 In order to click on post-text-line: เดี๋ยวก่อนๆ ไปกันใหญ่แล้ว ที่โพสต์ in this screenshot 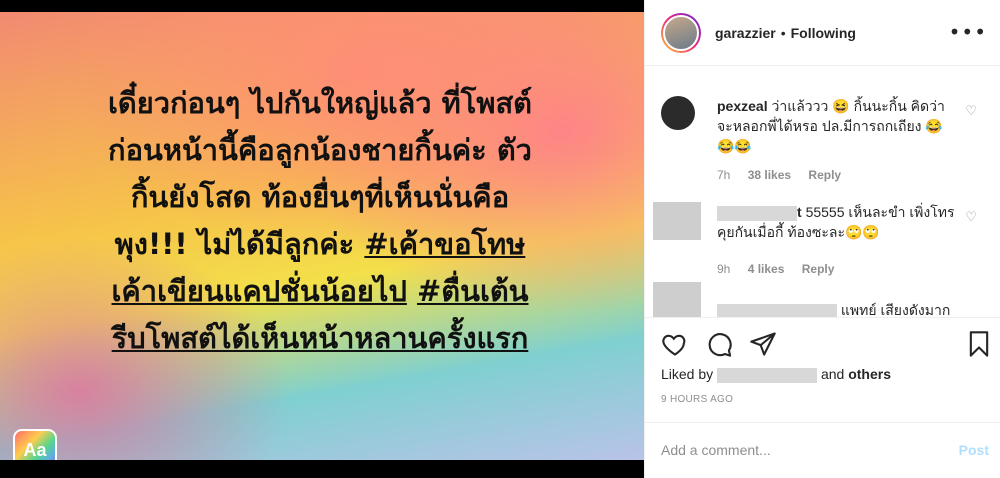, I will do `click(320, 103)`.